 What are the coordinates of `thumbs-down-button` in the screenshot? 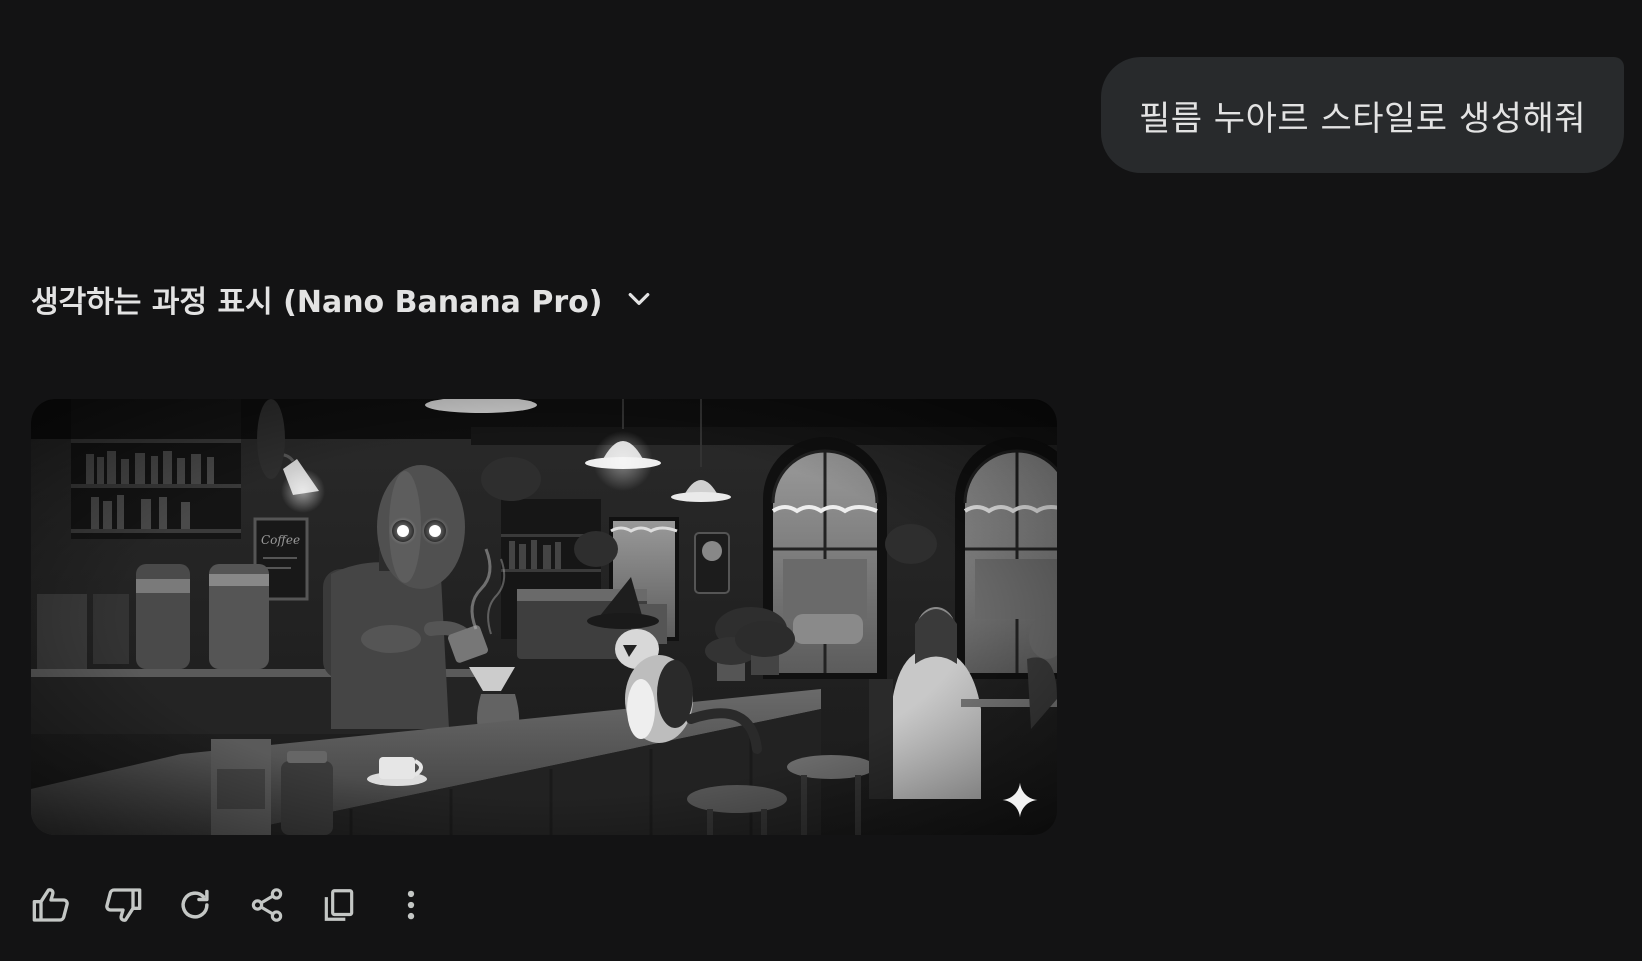 It's located at (123, 905).